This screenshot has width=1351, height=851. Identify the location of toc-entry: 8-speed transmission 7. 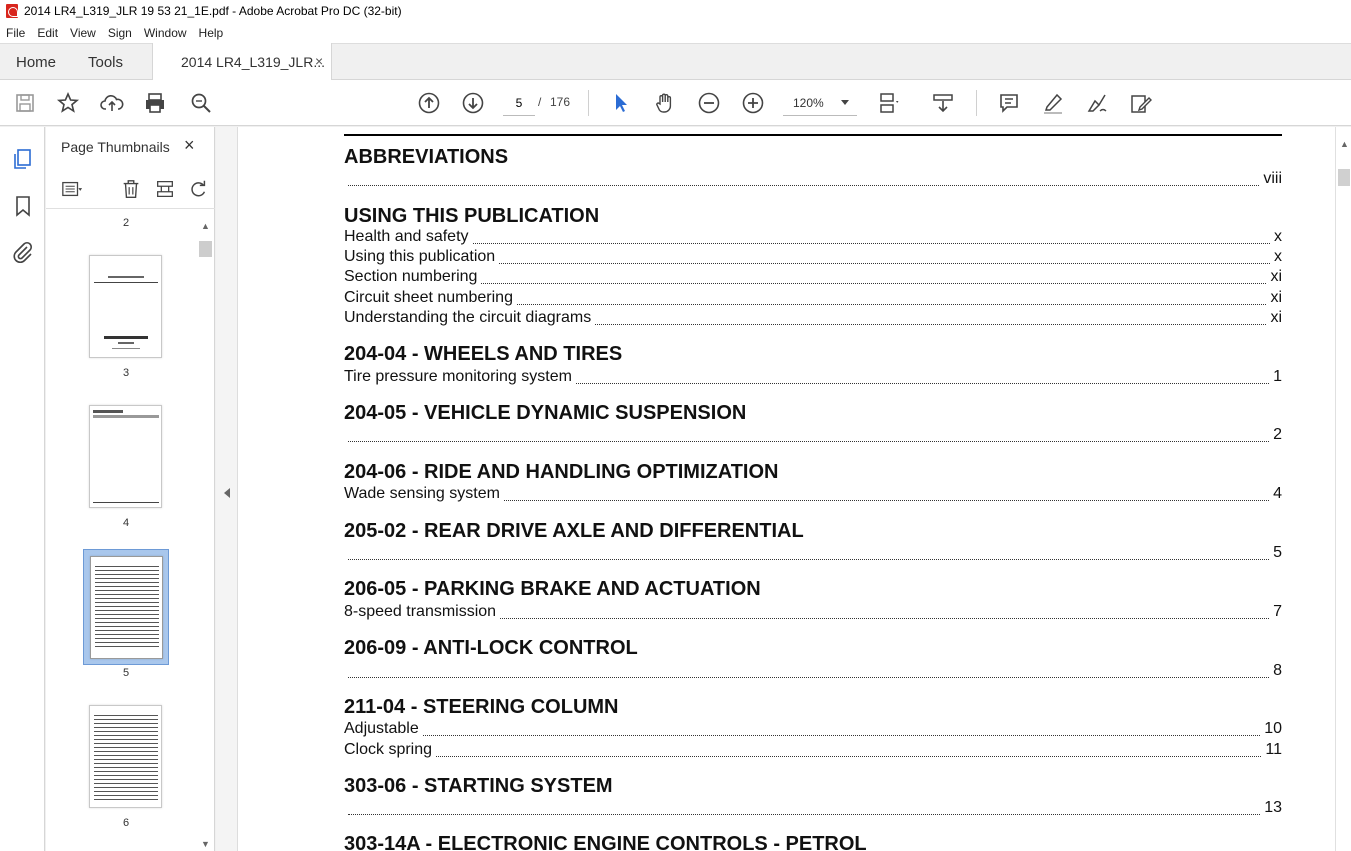
(813, 613).